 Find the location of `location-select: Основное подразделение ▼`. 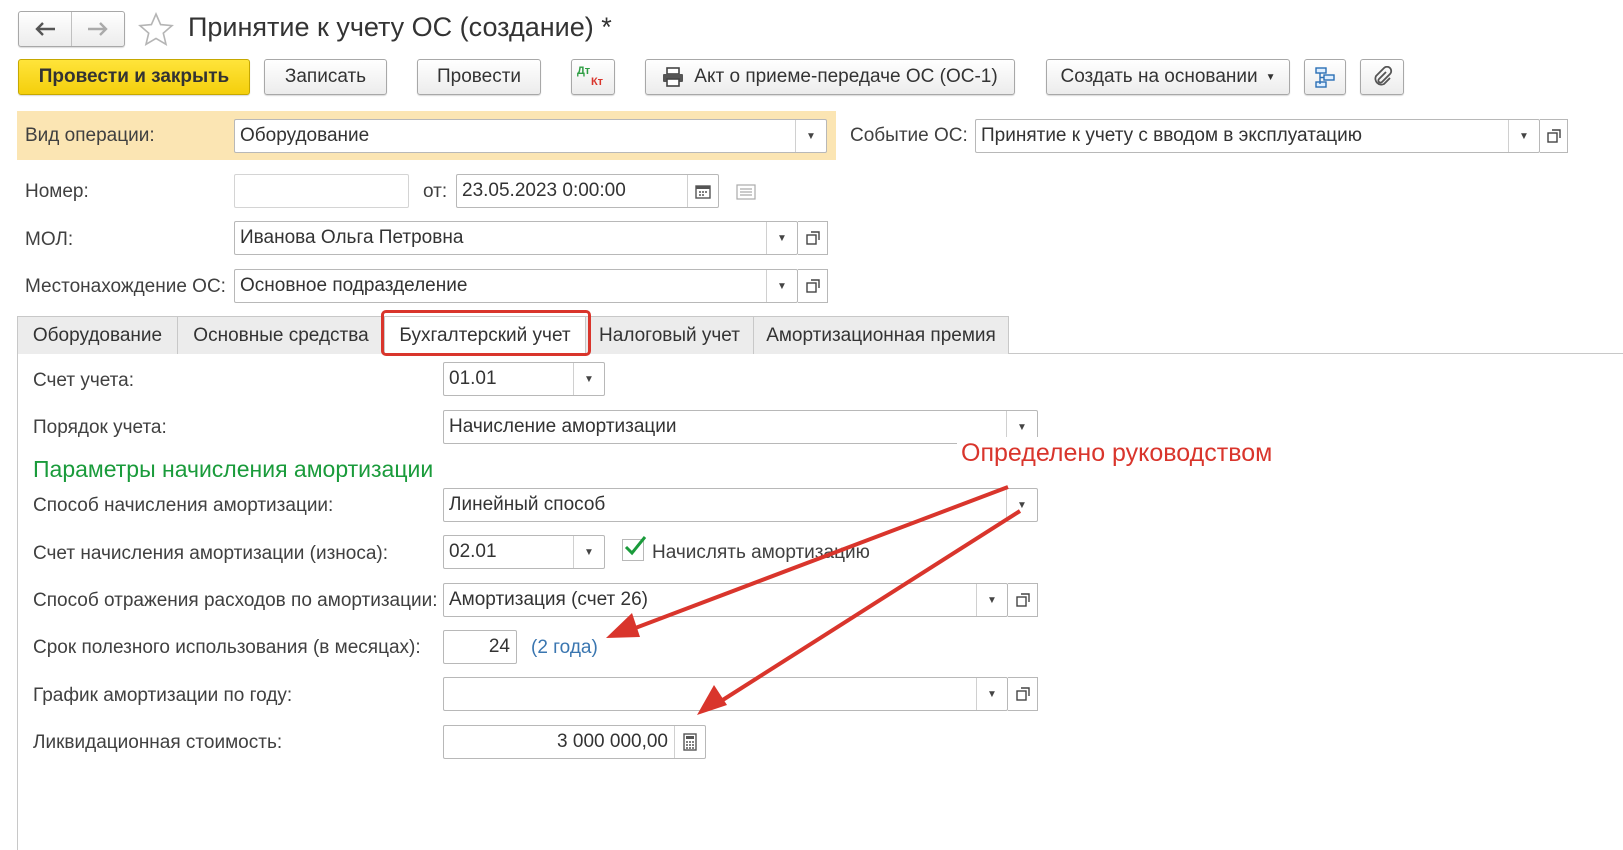

location-select: Основное подразделение ▼ is located at coordinates (516, 286).